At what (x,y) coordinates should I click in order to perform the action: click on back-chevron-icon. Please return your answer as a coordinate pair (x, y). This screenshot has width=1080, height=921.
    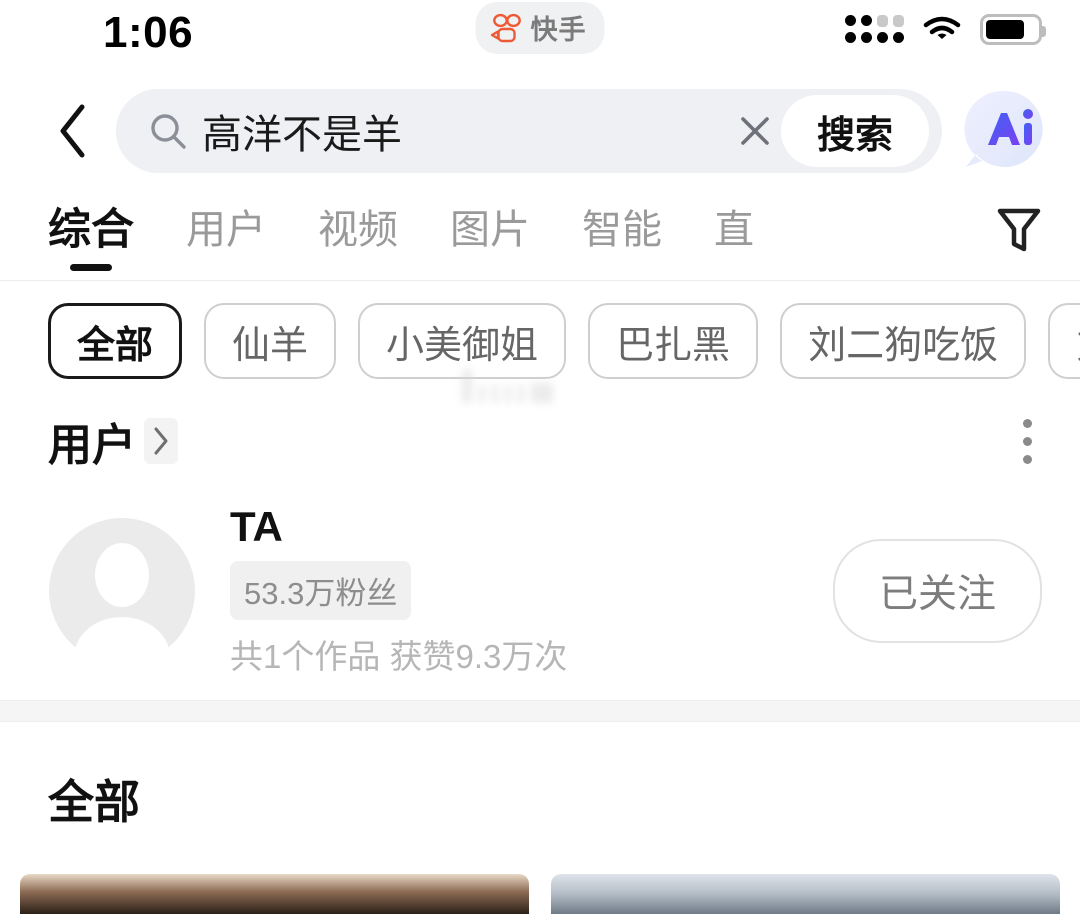
    Looking at the image, I should click on (72, 131).